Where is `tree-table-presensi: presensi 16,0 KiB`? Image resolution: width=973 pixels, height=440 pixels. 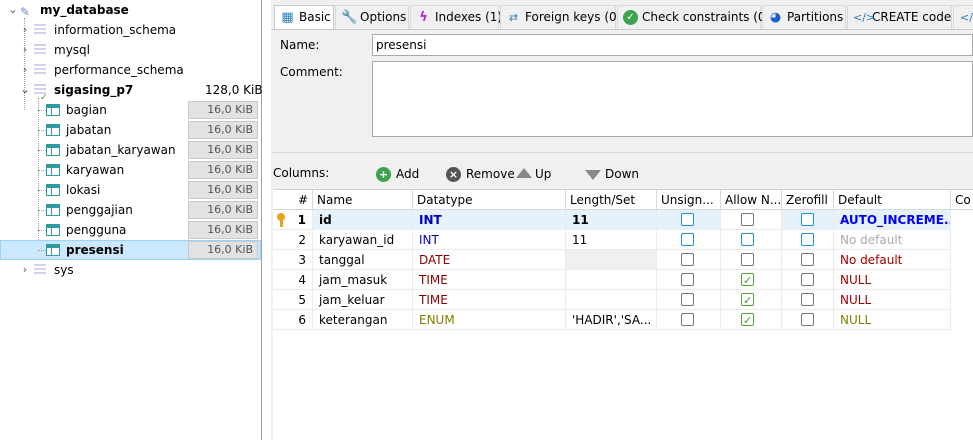 tree-table-presensi: presensi 16,0 KiB is located at coordinates (130, 250).